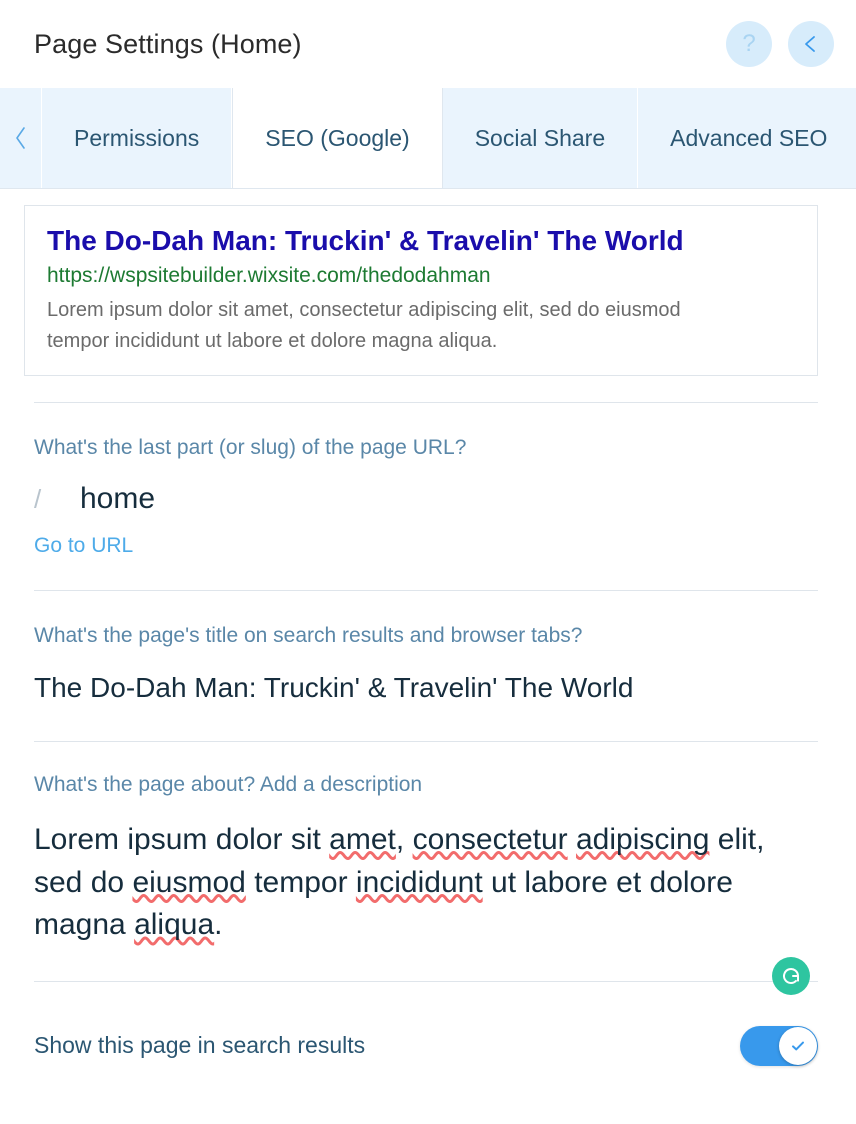 The height and width of the screenshot is (1124, 856). Describe the element at coordinates (780, 44) in the screenshot. I see `header-actions: ?` at that location.